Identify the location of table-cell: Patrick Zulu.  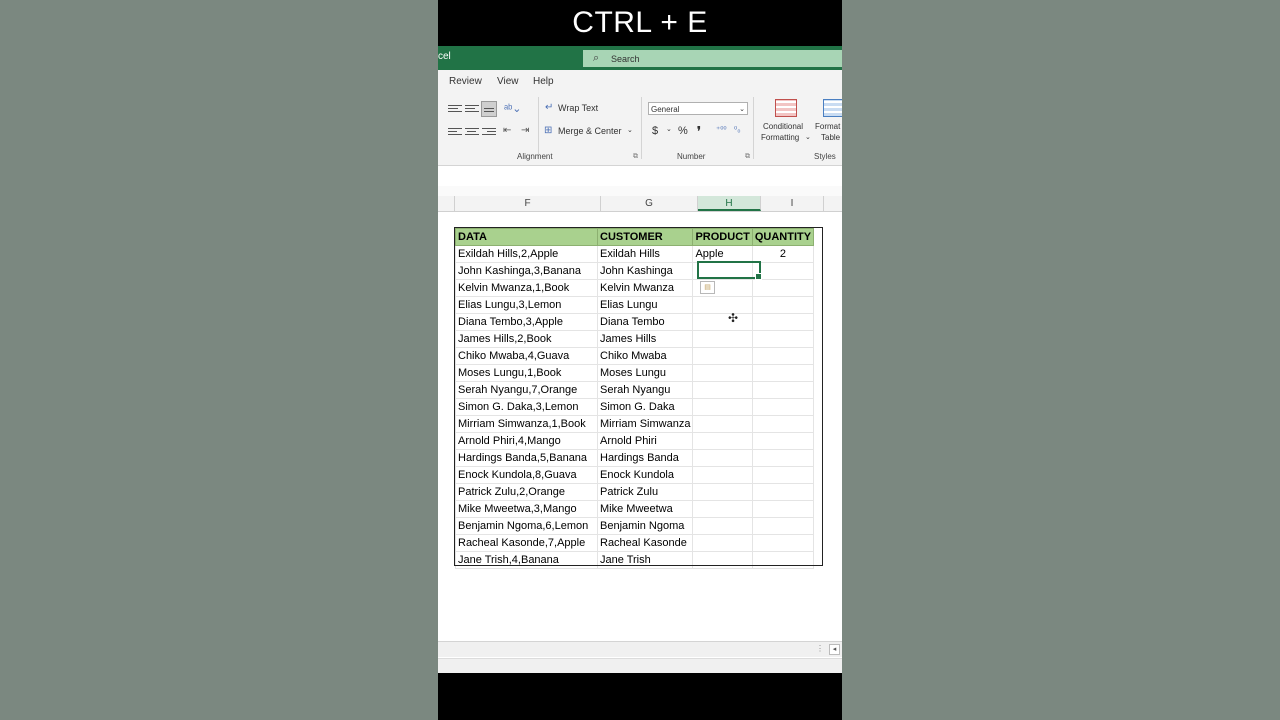
(645, 492).